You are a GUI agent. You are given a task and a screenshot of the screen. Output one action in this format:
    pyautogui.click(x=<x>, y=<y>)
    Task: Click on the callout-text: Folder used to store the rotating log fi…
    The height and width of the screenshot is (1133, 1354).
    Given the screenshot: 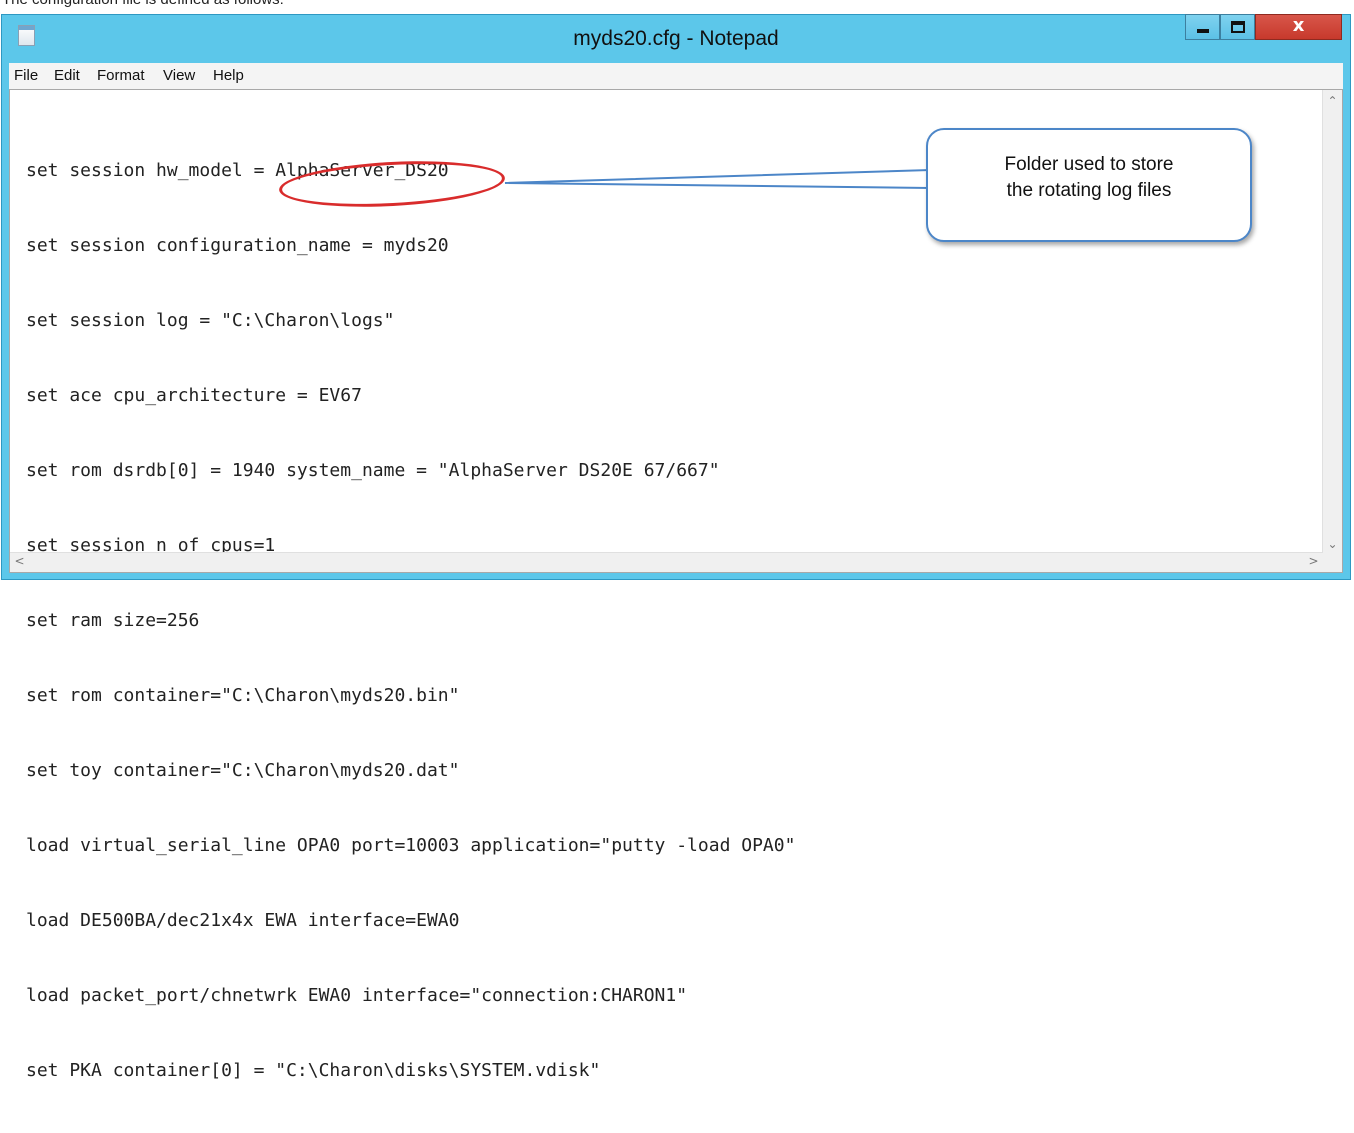 What is the action you would take?
    pyautogui.click(x=1089, y=177)
    